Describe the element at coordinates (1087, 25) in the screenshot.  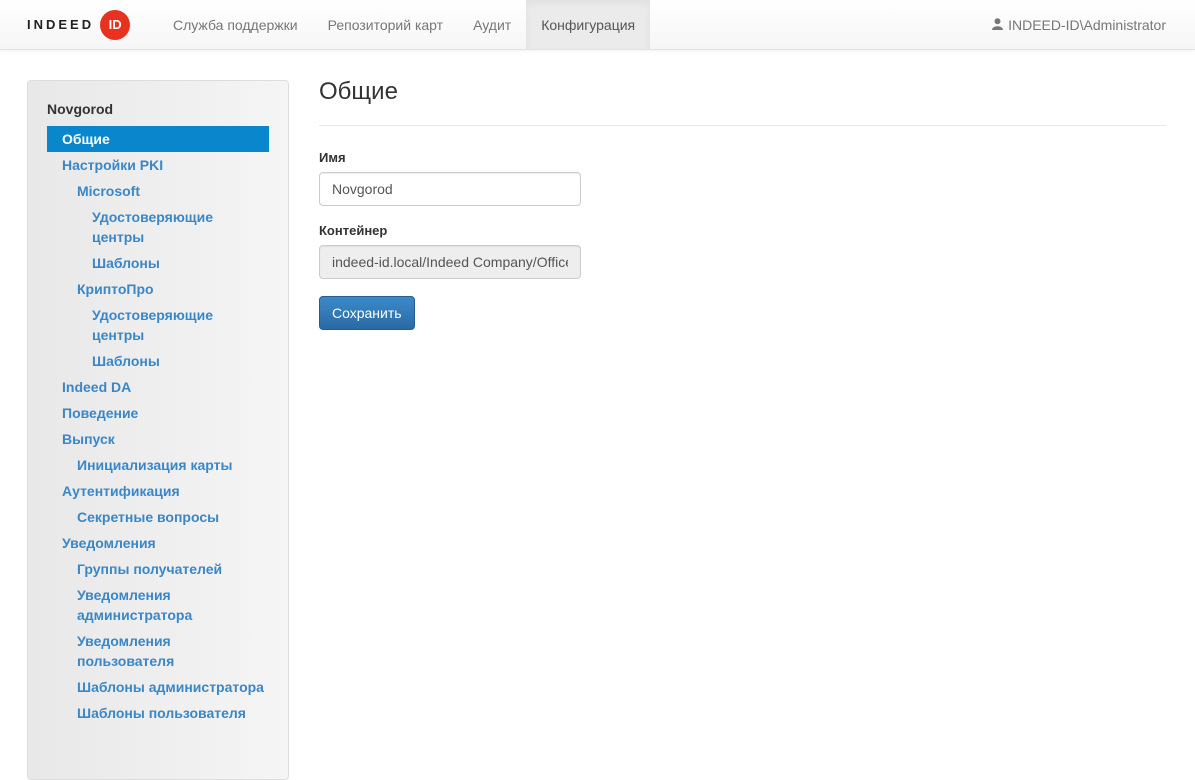
I see `user-name: INDEED-ID\Administrator` at that location.